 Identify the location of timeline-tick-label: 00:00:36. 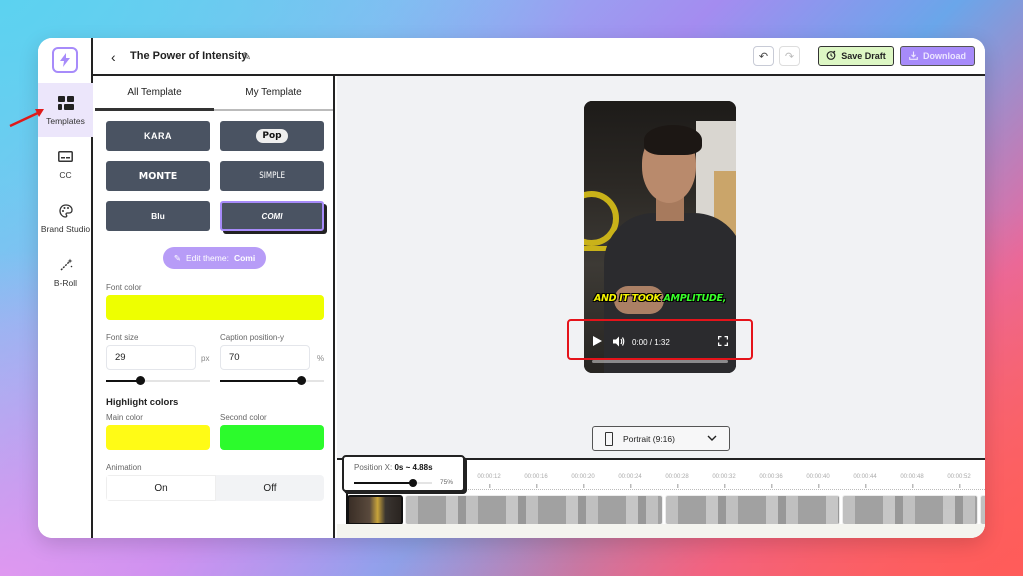
(771, 481).